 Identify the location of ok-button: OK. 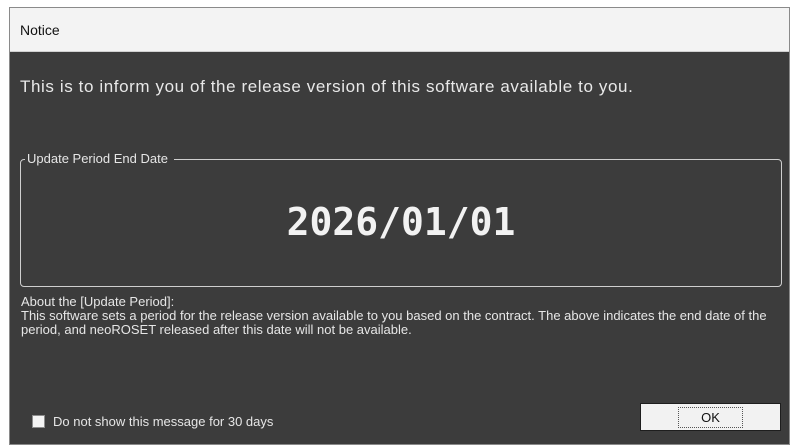
(710, 417).